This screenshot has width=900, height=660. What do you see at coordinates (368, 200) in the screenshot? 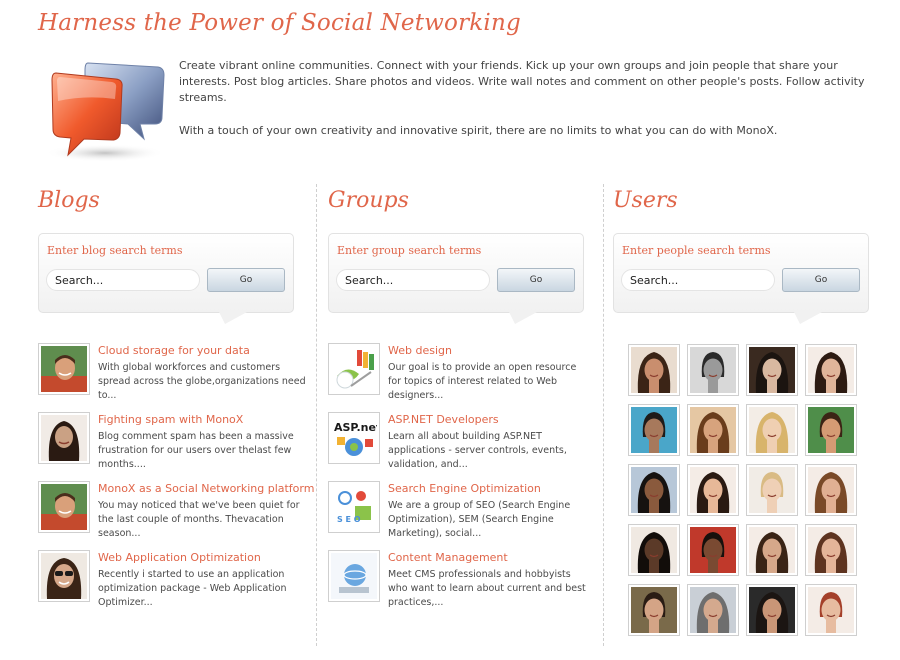
I see `groups-title: Groups` at bounding box center [368, 200].